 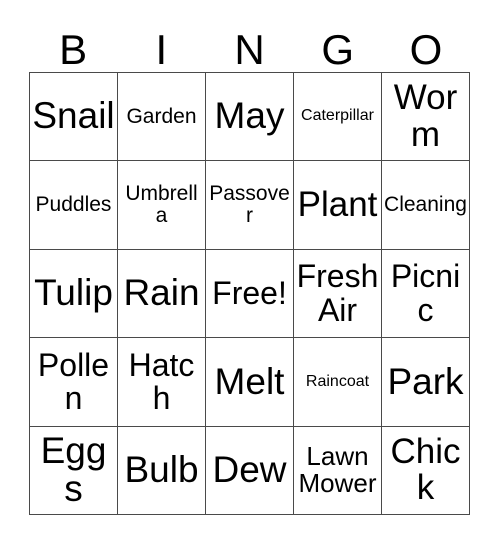 I want to click on bingo-cell-label: Park, so click(x=425, y=381).